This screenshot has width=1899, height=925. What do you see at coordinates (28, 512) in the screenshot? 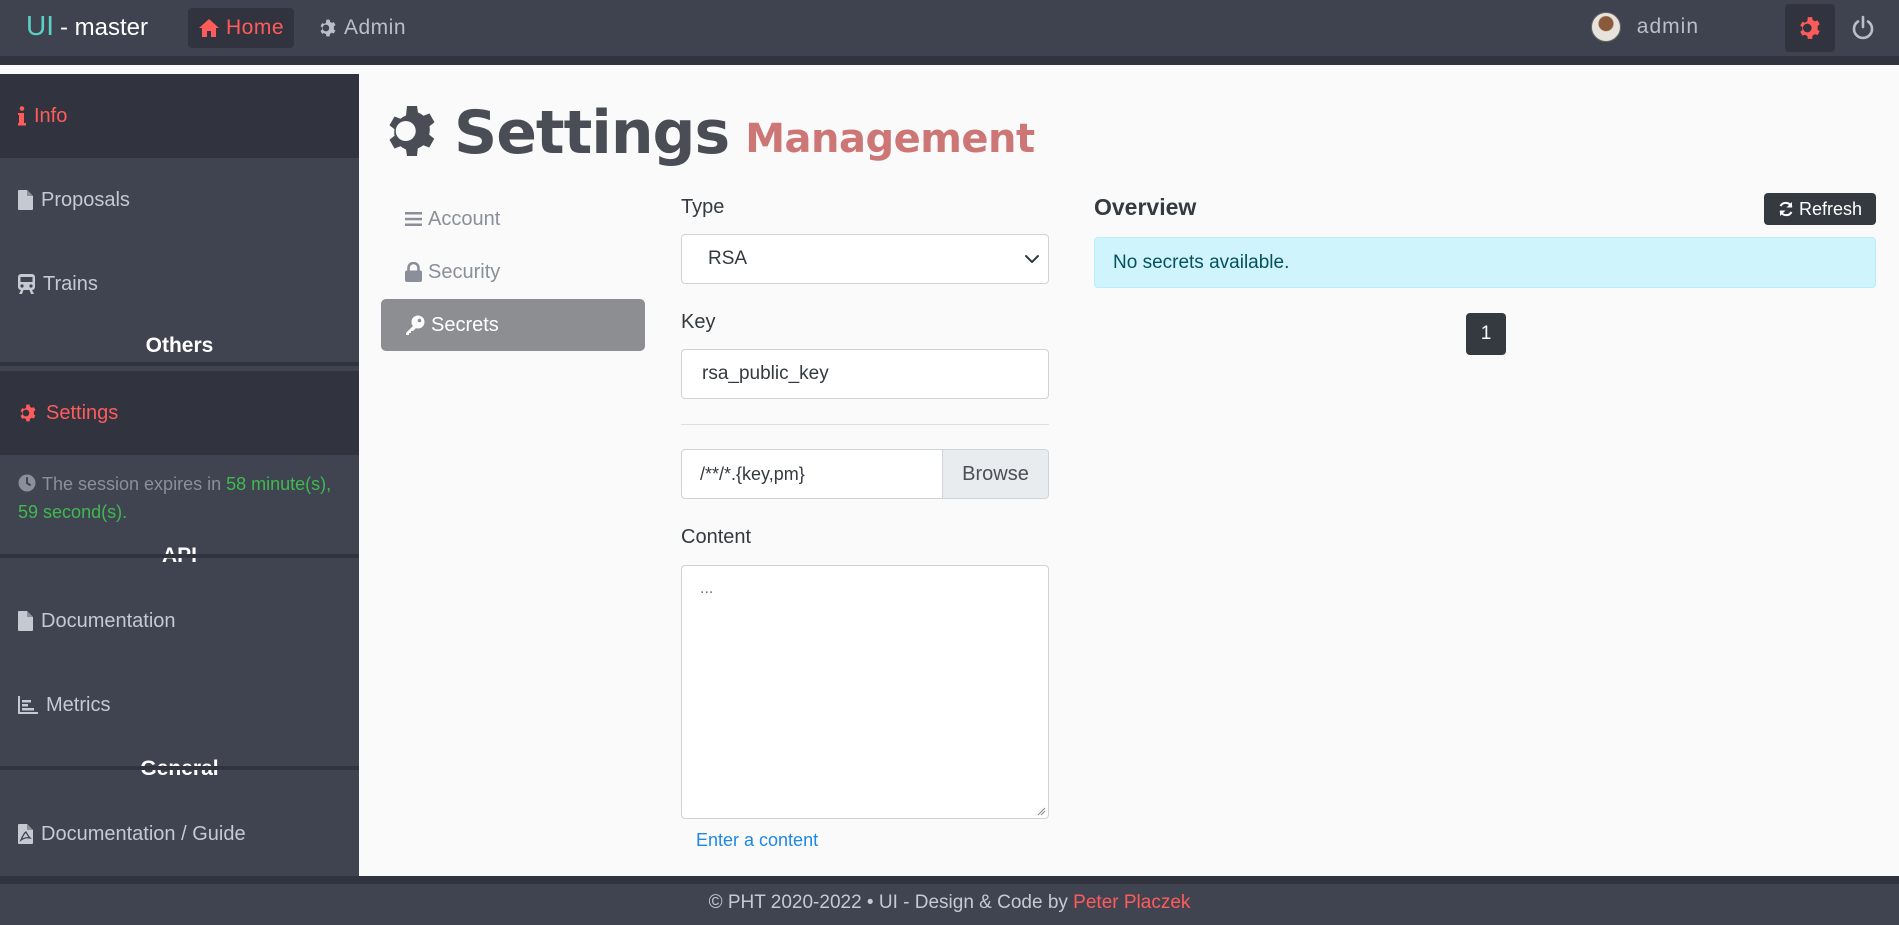
I see `session-seconds: 59` at bounding box center [28, 512].